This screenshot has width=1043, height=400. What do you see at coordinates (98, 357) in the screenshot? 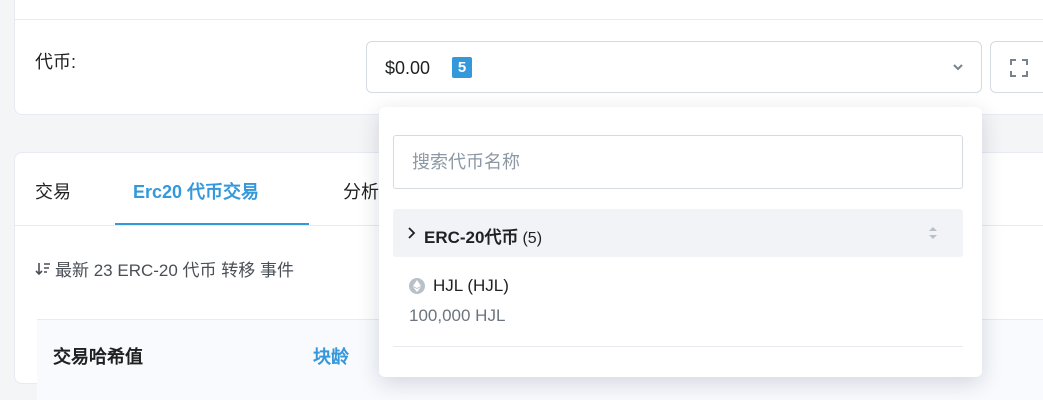
I see `column-txn-hash: 交易哈希值` at bounding box center [98, 357].